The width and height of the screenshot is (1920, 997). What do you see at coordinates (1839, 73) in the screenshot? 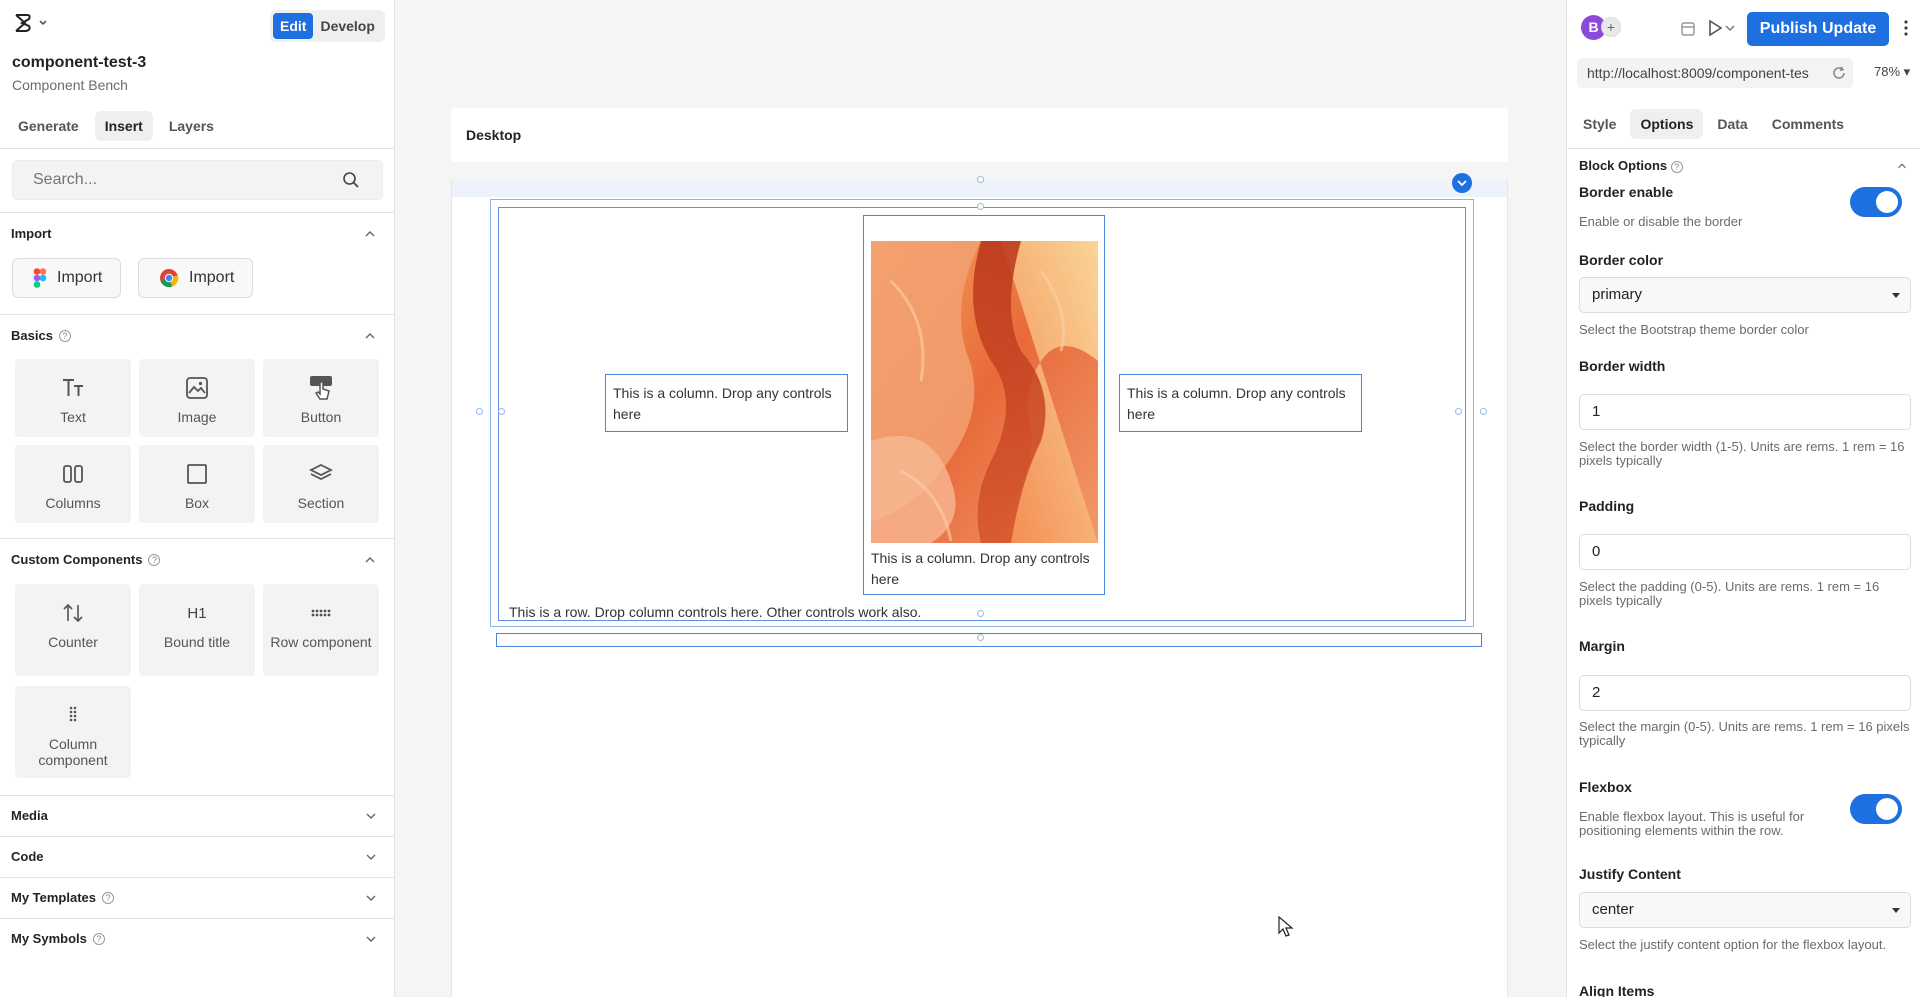
I see `refresh-icon` at bounding box center [1839, 73].